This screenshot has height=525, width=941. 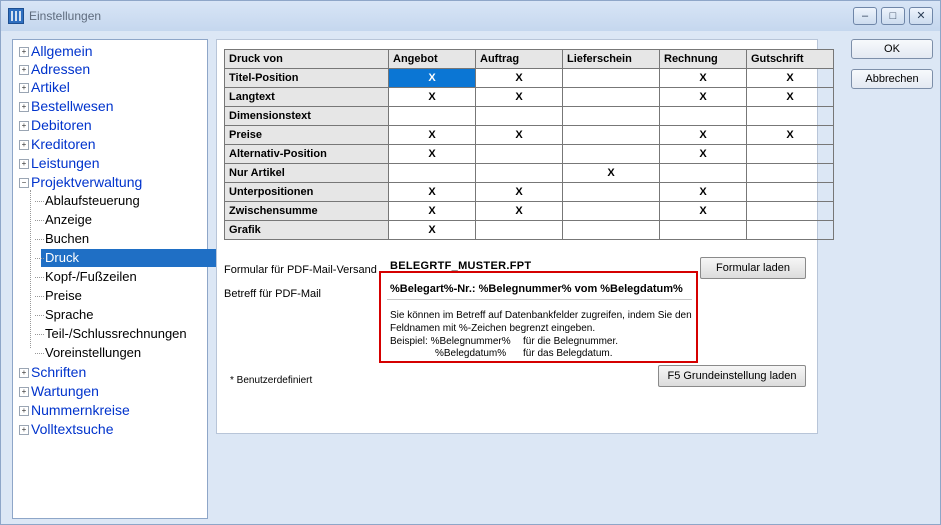 I want to click on tree-item-kreditoren: + Kreditoren, so click(x=57, y=144).